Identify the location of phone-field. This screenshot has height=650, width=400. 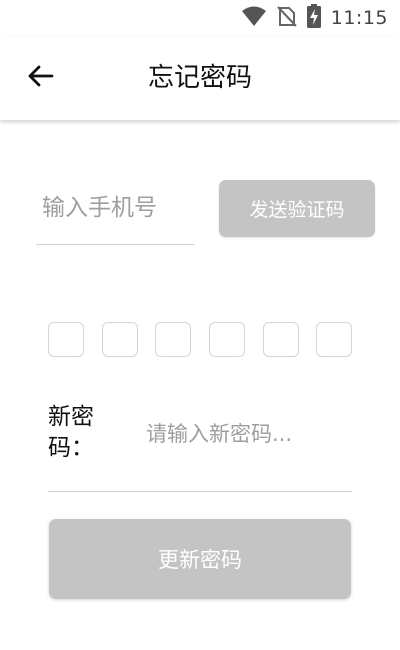
(117, 215).